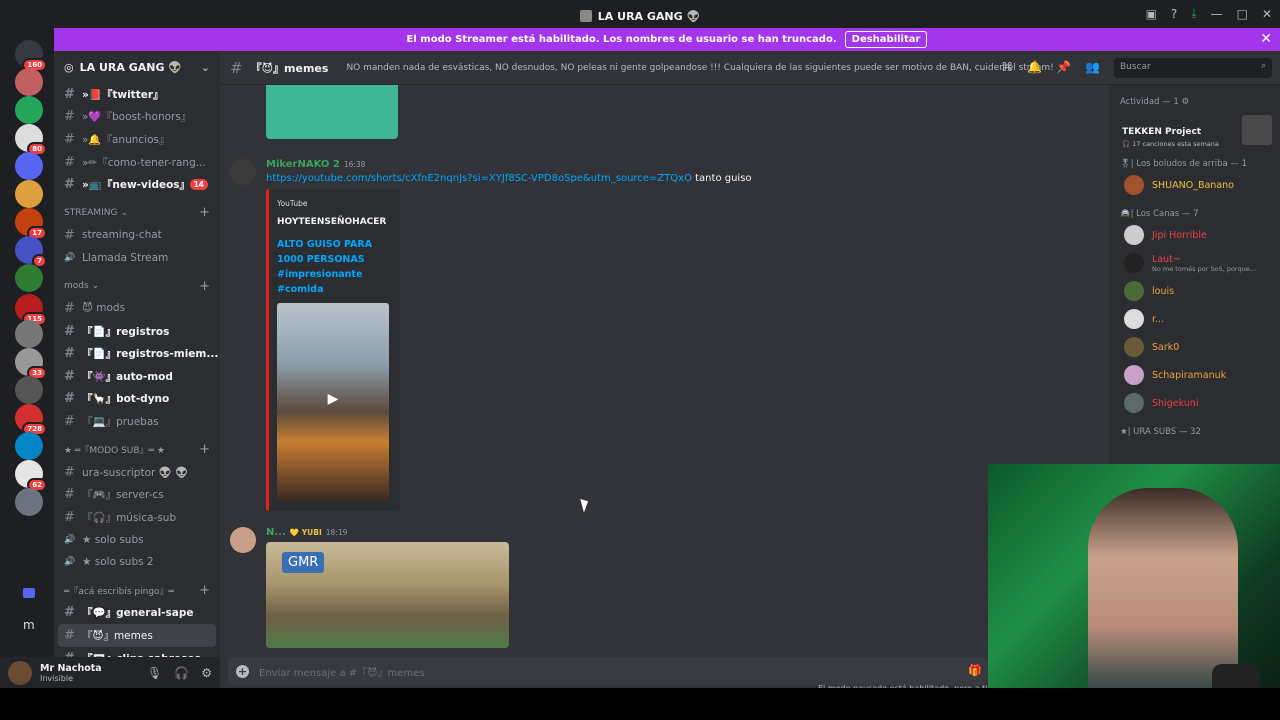 The image size is (1280, 720). What do you see at coordinates (1193, 68) in the screenshot?
I see `search-input: Buscar ⌕` at bounding box center [1193, 68].